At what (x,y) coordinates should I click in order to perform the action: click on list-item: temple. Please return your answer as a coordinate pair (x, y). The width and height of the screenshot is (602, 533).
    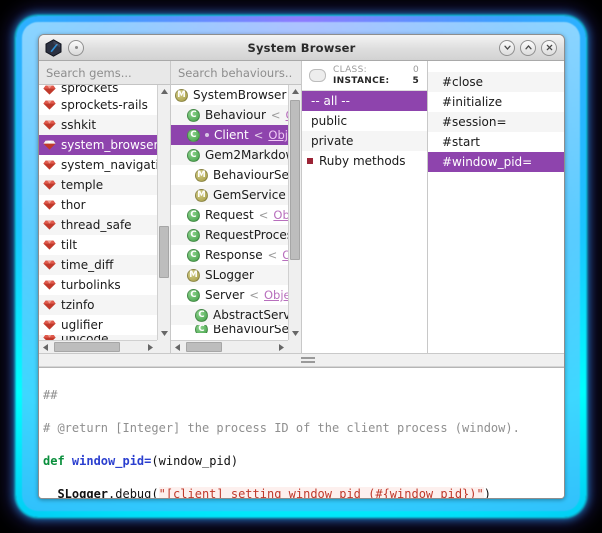
    Looking at the image, I should click on (98, 185).